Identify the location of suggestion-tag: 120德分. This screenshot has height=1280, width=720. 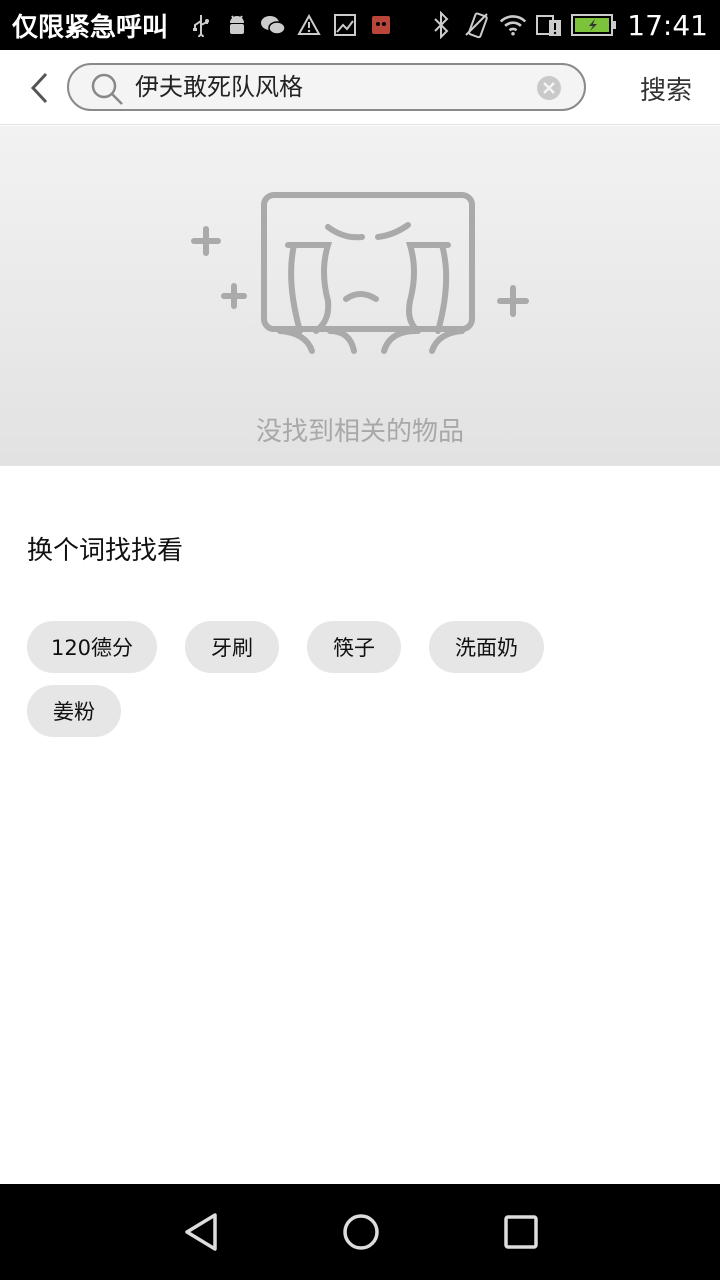
(92, 647).